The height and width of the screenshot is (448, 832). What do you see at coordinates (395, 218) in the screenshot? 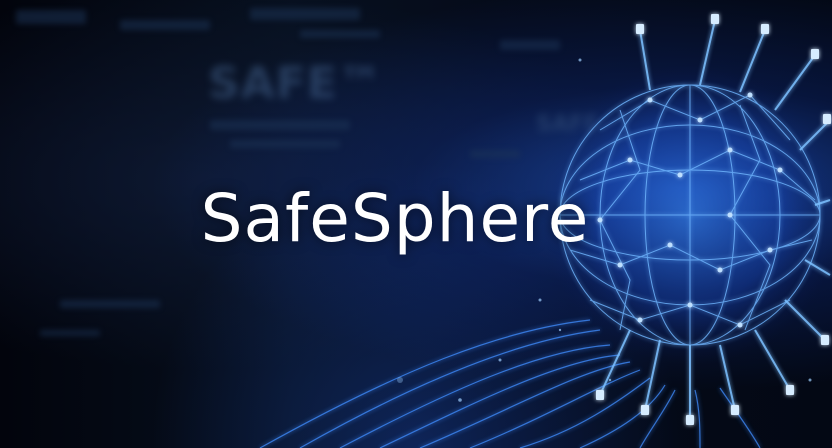
I see `brand-title: SafeSphere` at bounding box center [395, 218].